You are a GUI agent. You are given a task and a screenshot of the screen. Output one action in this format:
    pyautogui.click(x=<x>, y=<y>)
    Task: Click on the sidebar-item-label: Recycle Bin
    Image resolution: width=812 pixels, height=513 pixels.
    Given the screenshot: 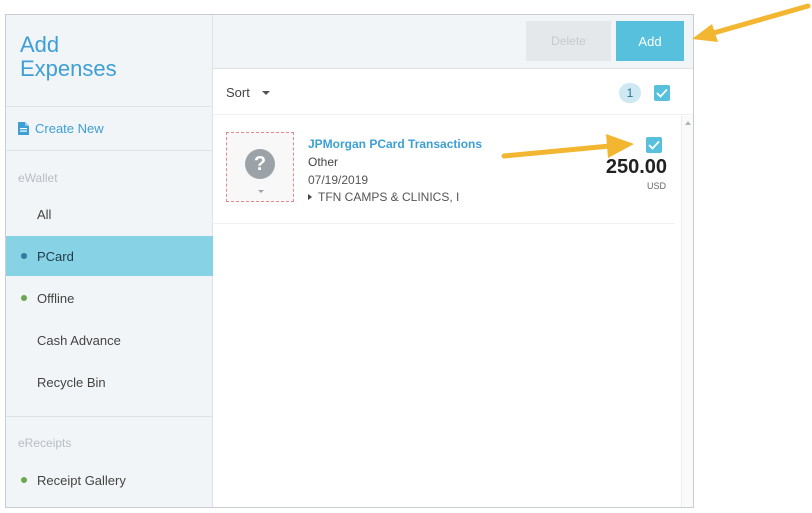 What is the action you would take?
    pyautogui.click(x=71, y=382)
    